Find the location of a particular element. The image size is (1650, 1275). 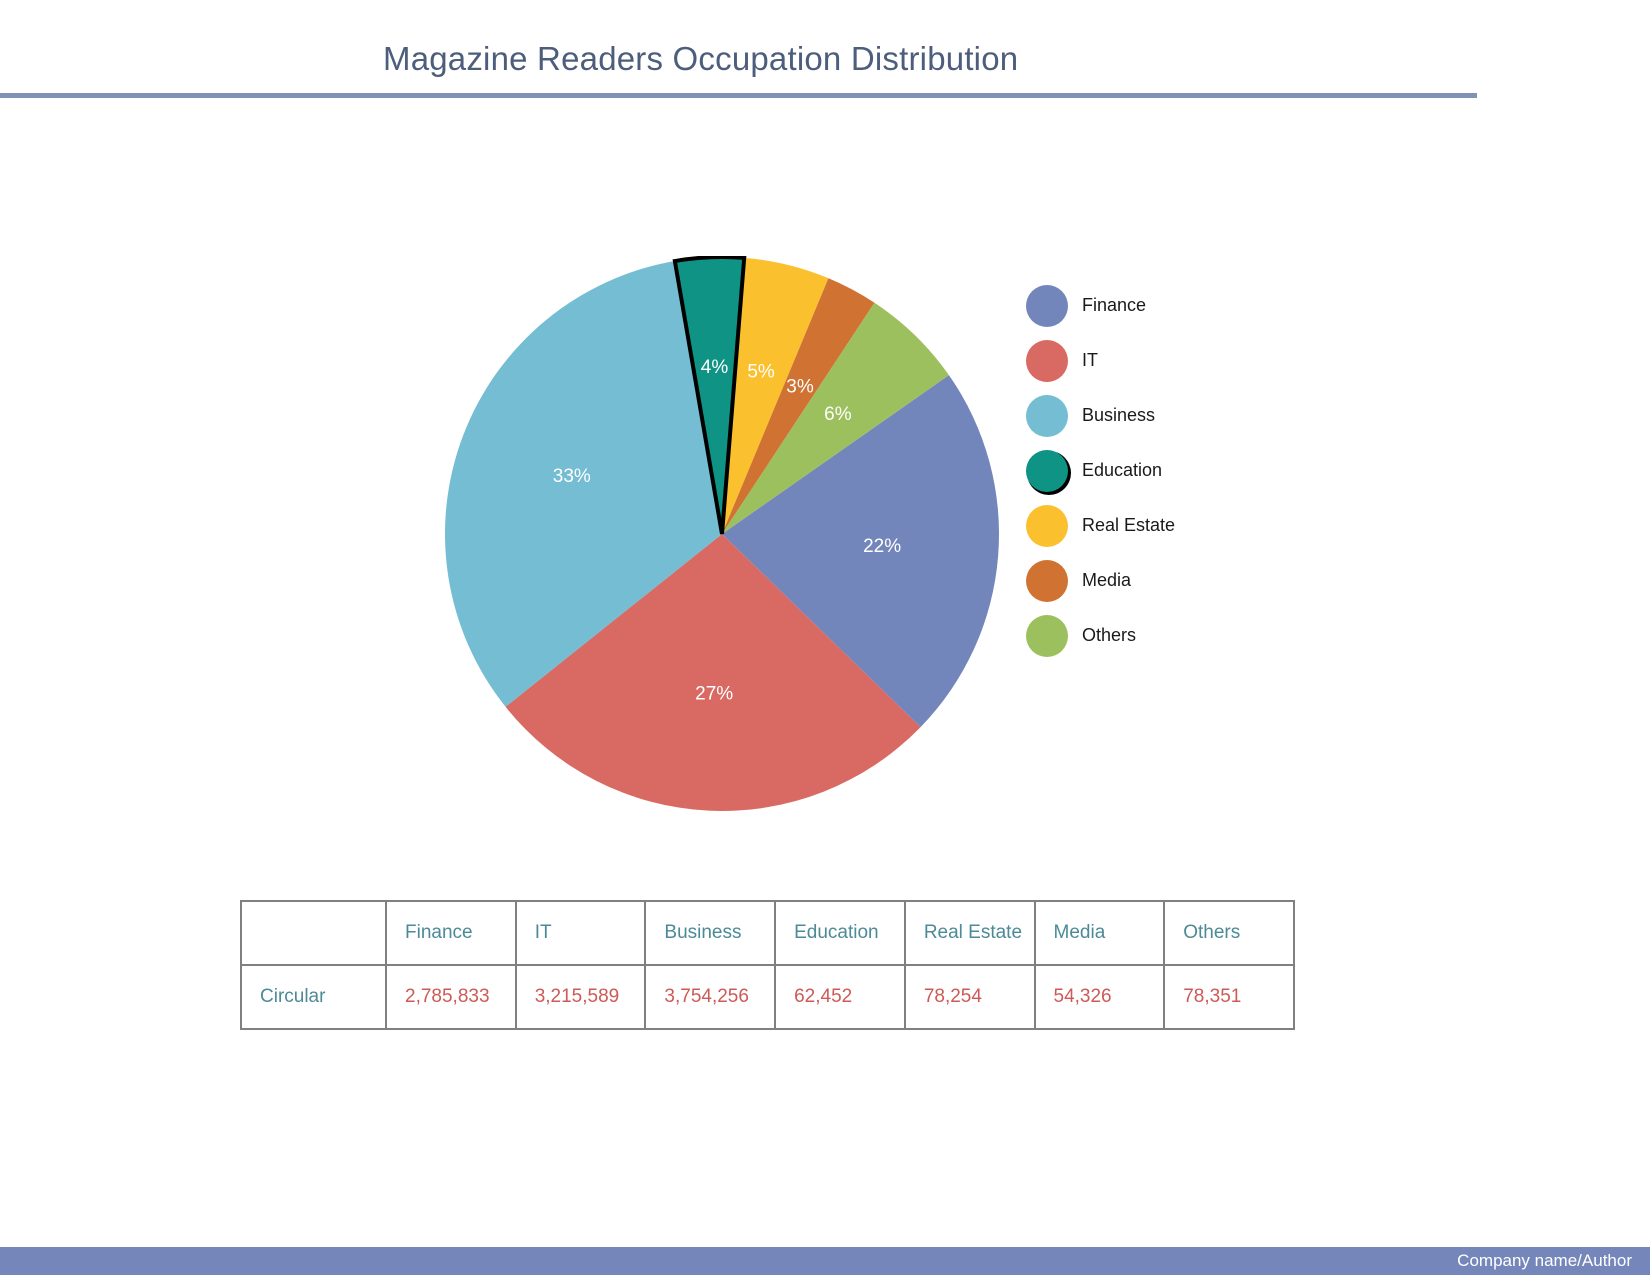

pie-slice-percent-label: 22% is located at coordinates (882, 546).